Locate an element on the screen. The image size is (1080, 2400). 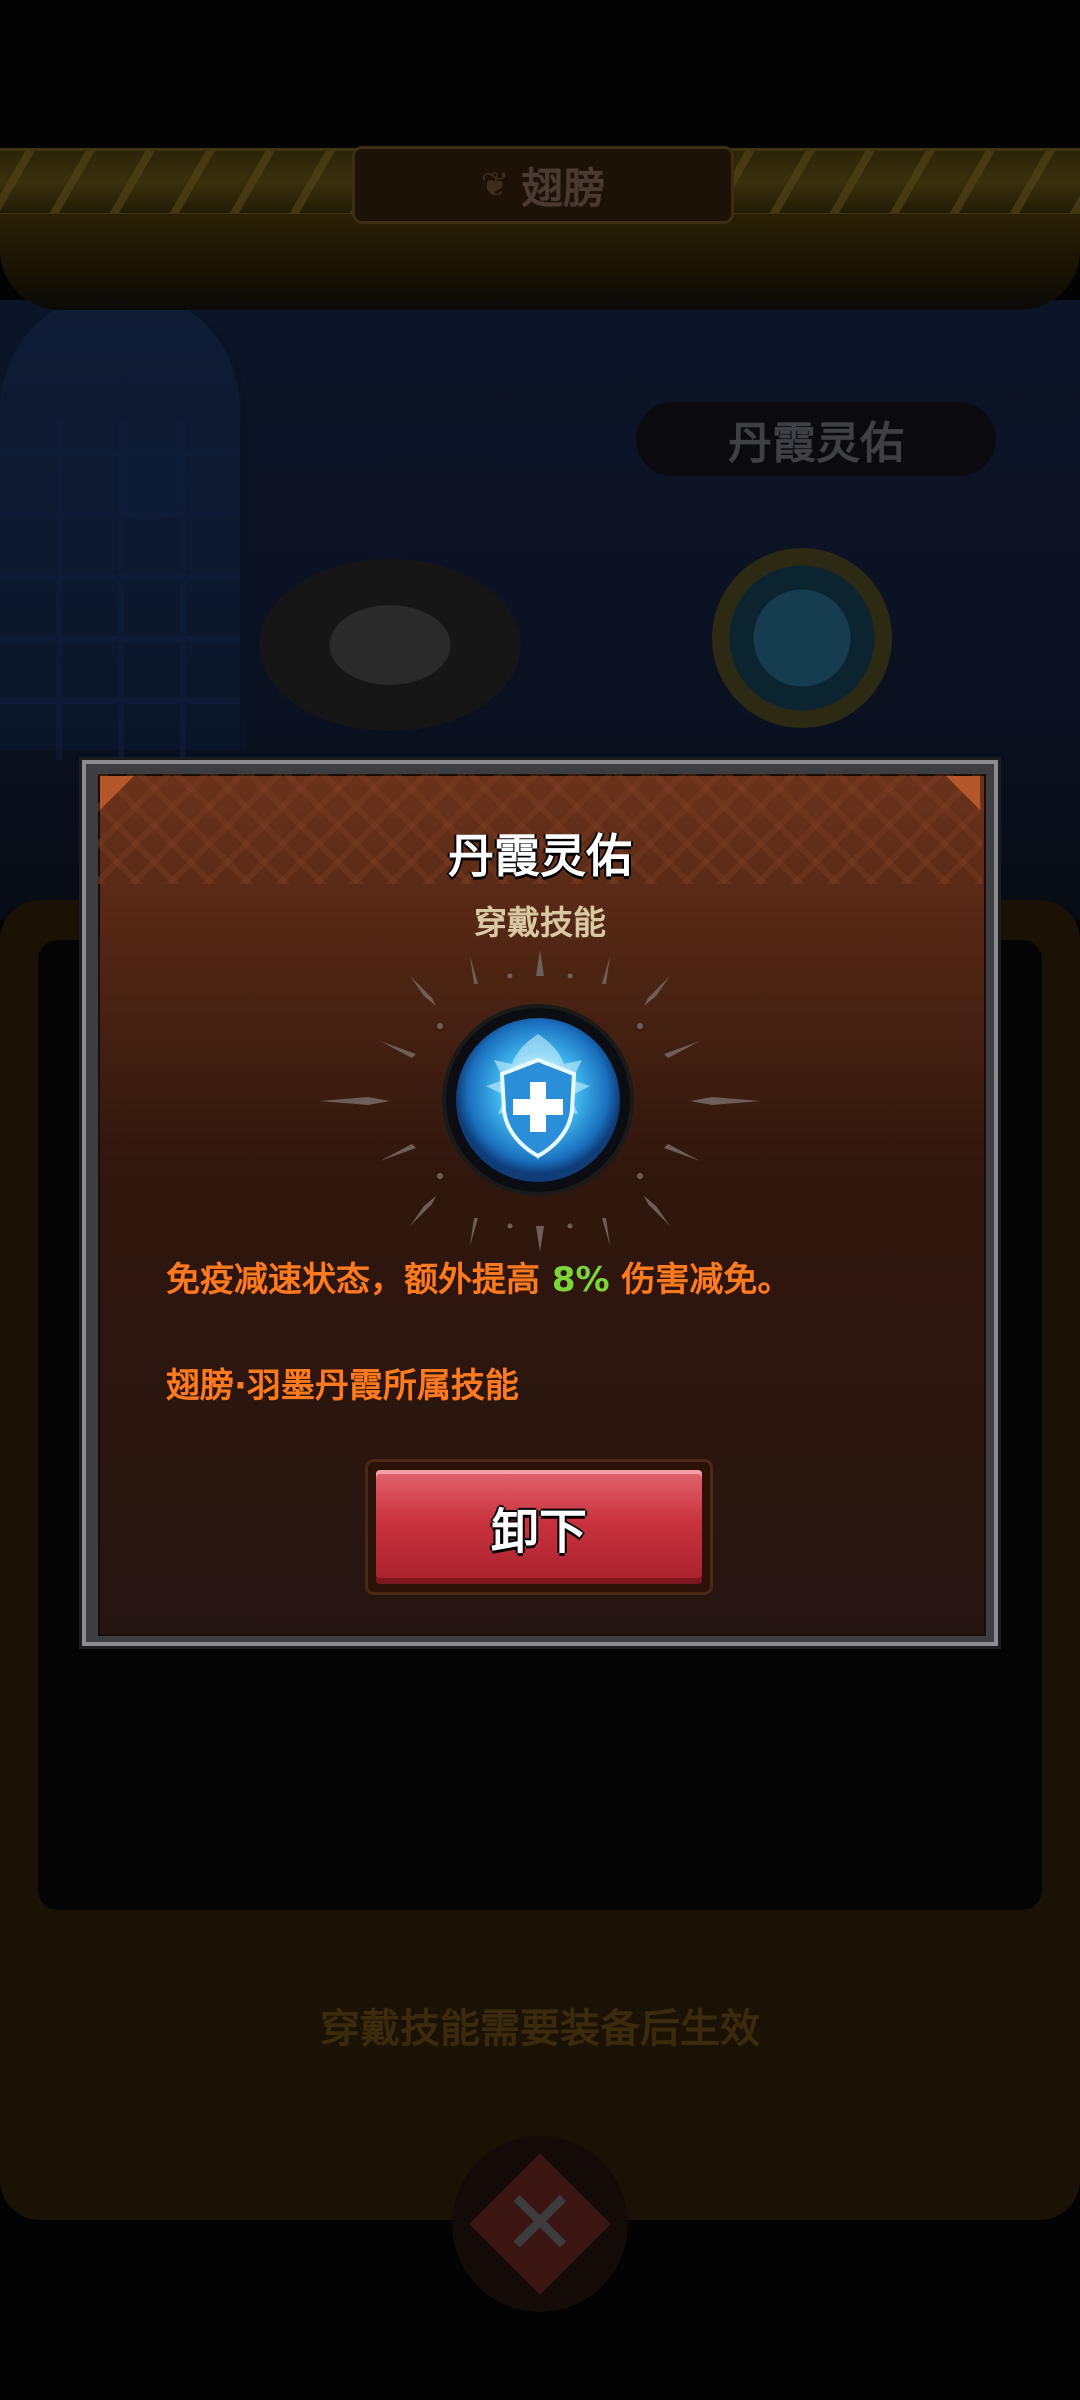
skill-description: 免疫减速状态，额外提高 8% 伤害减免。 is located at coordinates (566, 1276).